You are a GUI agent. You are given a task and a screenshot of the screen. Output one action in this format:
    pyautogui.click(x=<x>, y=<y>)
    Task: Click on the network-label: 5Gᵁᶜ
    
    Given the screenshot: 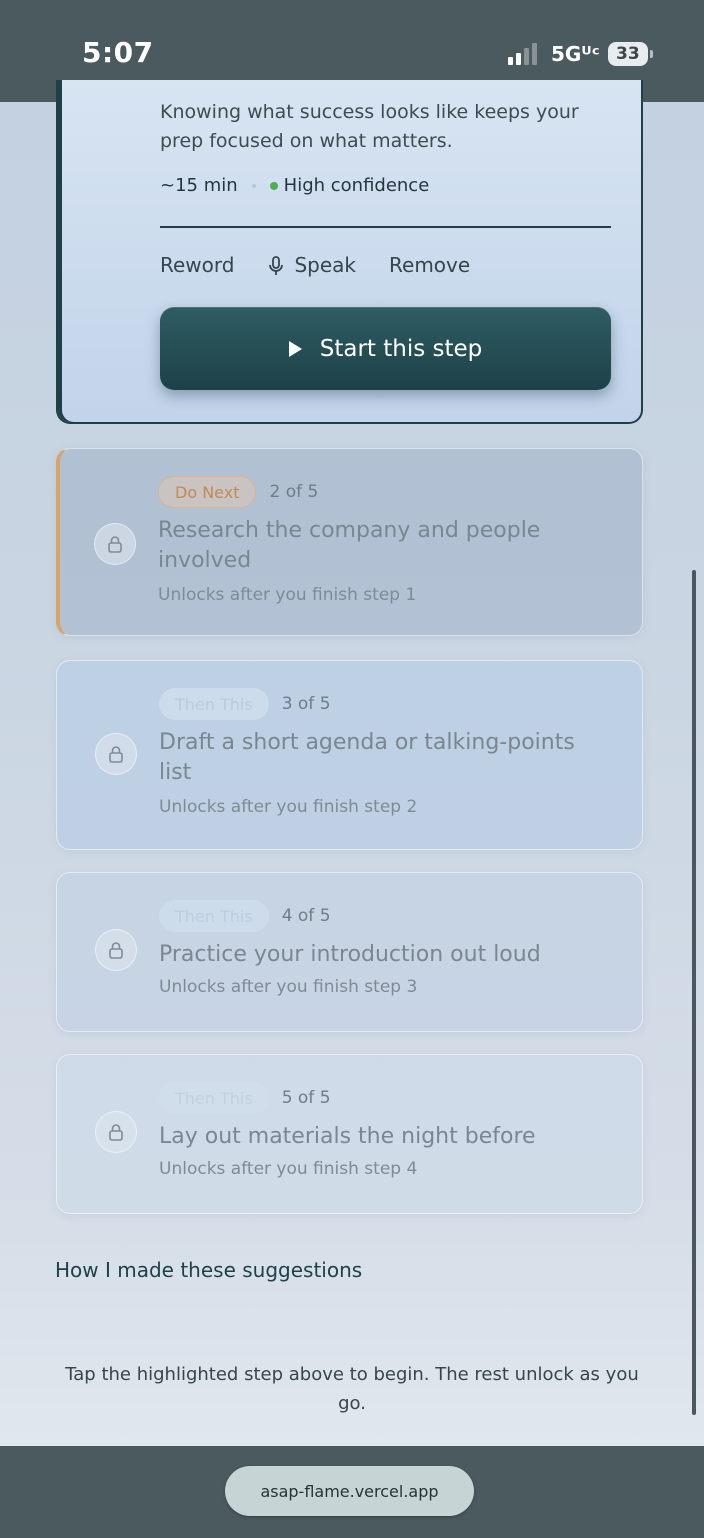 What is the action you would take?
    pyautogui.click(x=575, y=54)
    